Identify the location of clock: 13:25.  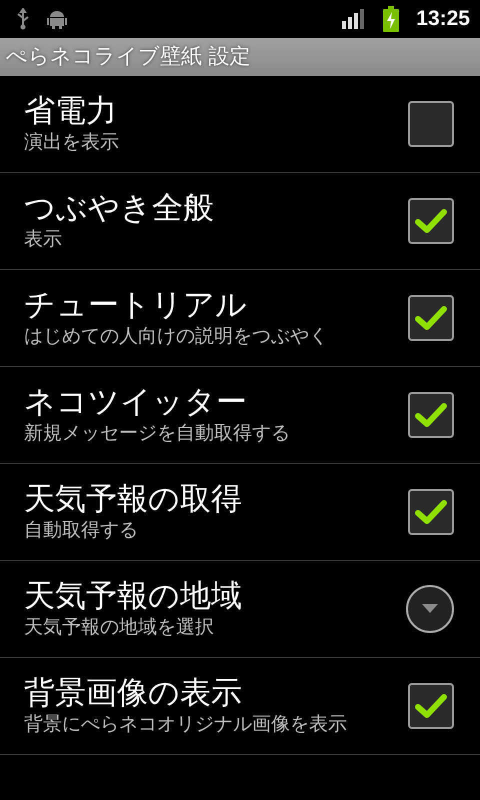
(443, 19).